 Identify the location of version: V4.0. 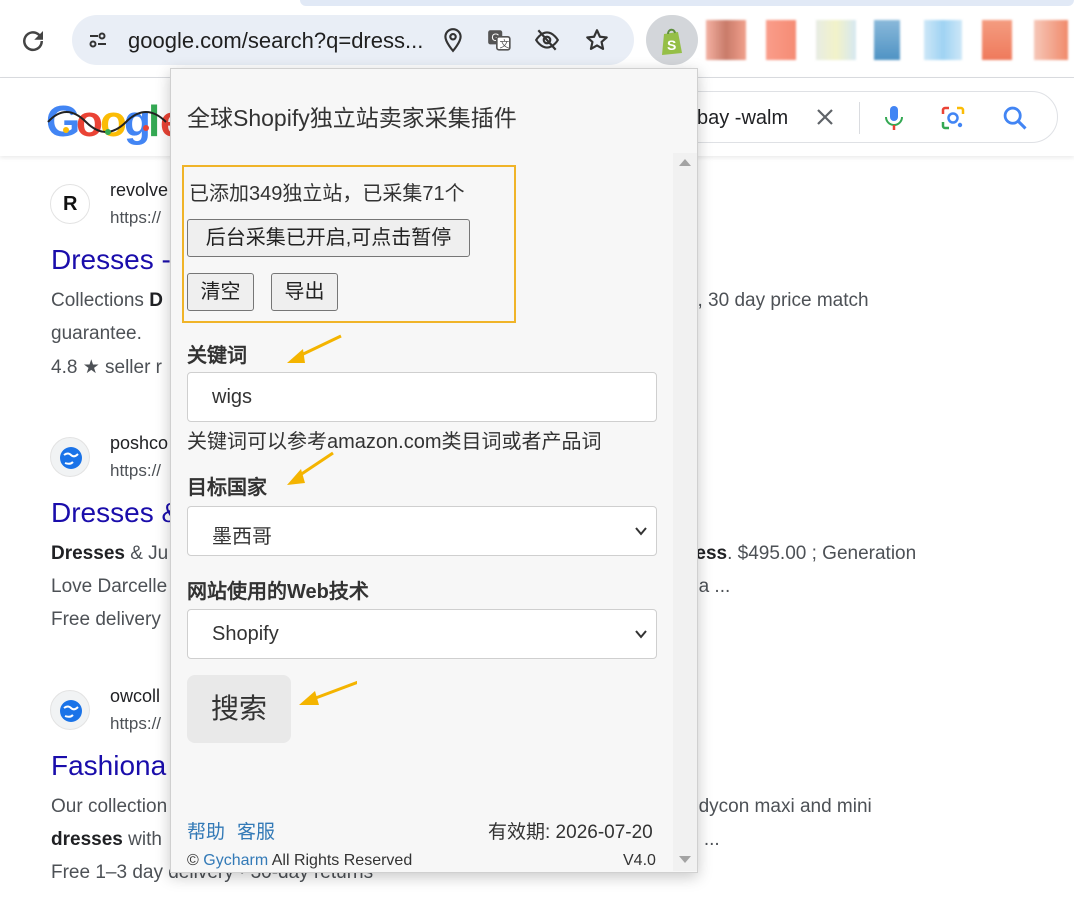
(639, 860).